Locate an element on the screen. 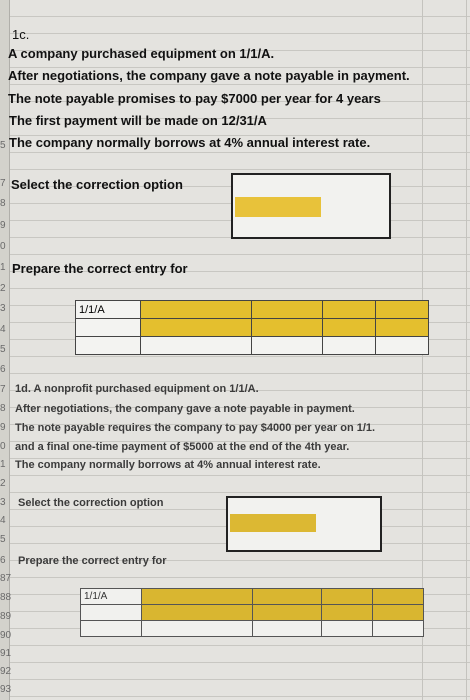  problem-text-line: A company purchased equipment on 1/1/A. is located at coordinates (141, 53).